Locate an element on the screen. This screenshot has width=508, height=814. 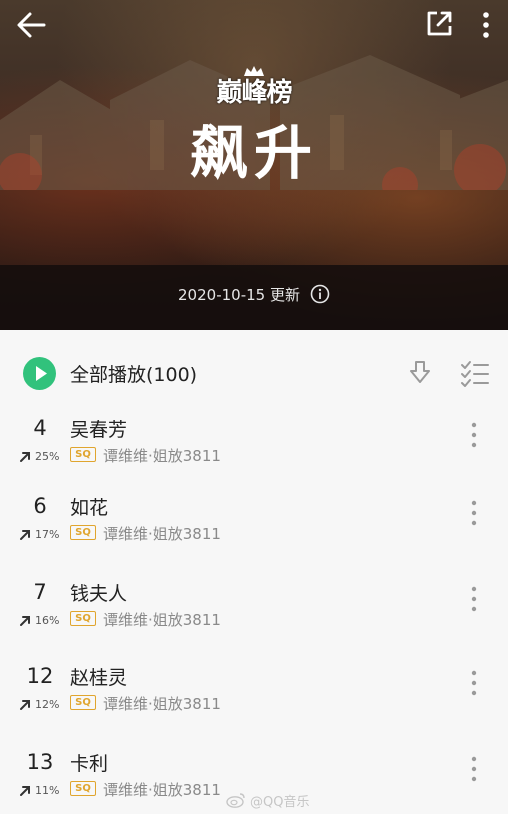
trend-indicator: 11% is located at coordinates (38, 790).